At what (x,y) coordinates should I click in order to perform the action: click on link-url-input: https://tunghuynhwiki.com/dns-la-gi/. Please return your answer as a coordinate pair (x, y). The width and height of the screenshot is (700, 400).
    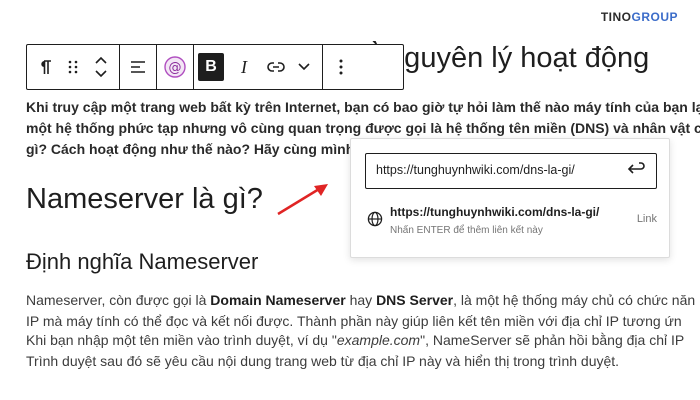
    Looking at the image, I should click on (511, 171).